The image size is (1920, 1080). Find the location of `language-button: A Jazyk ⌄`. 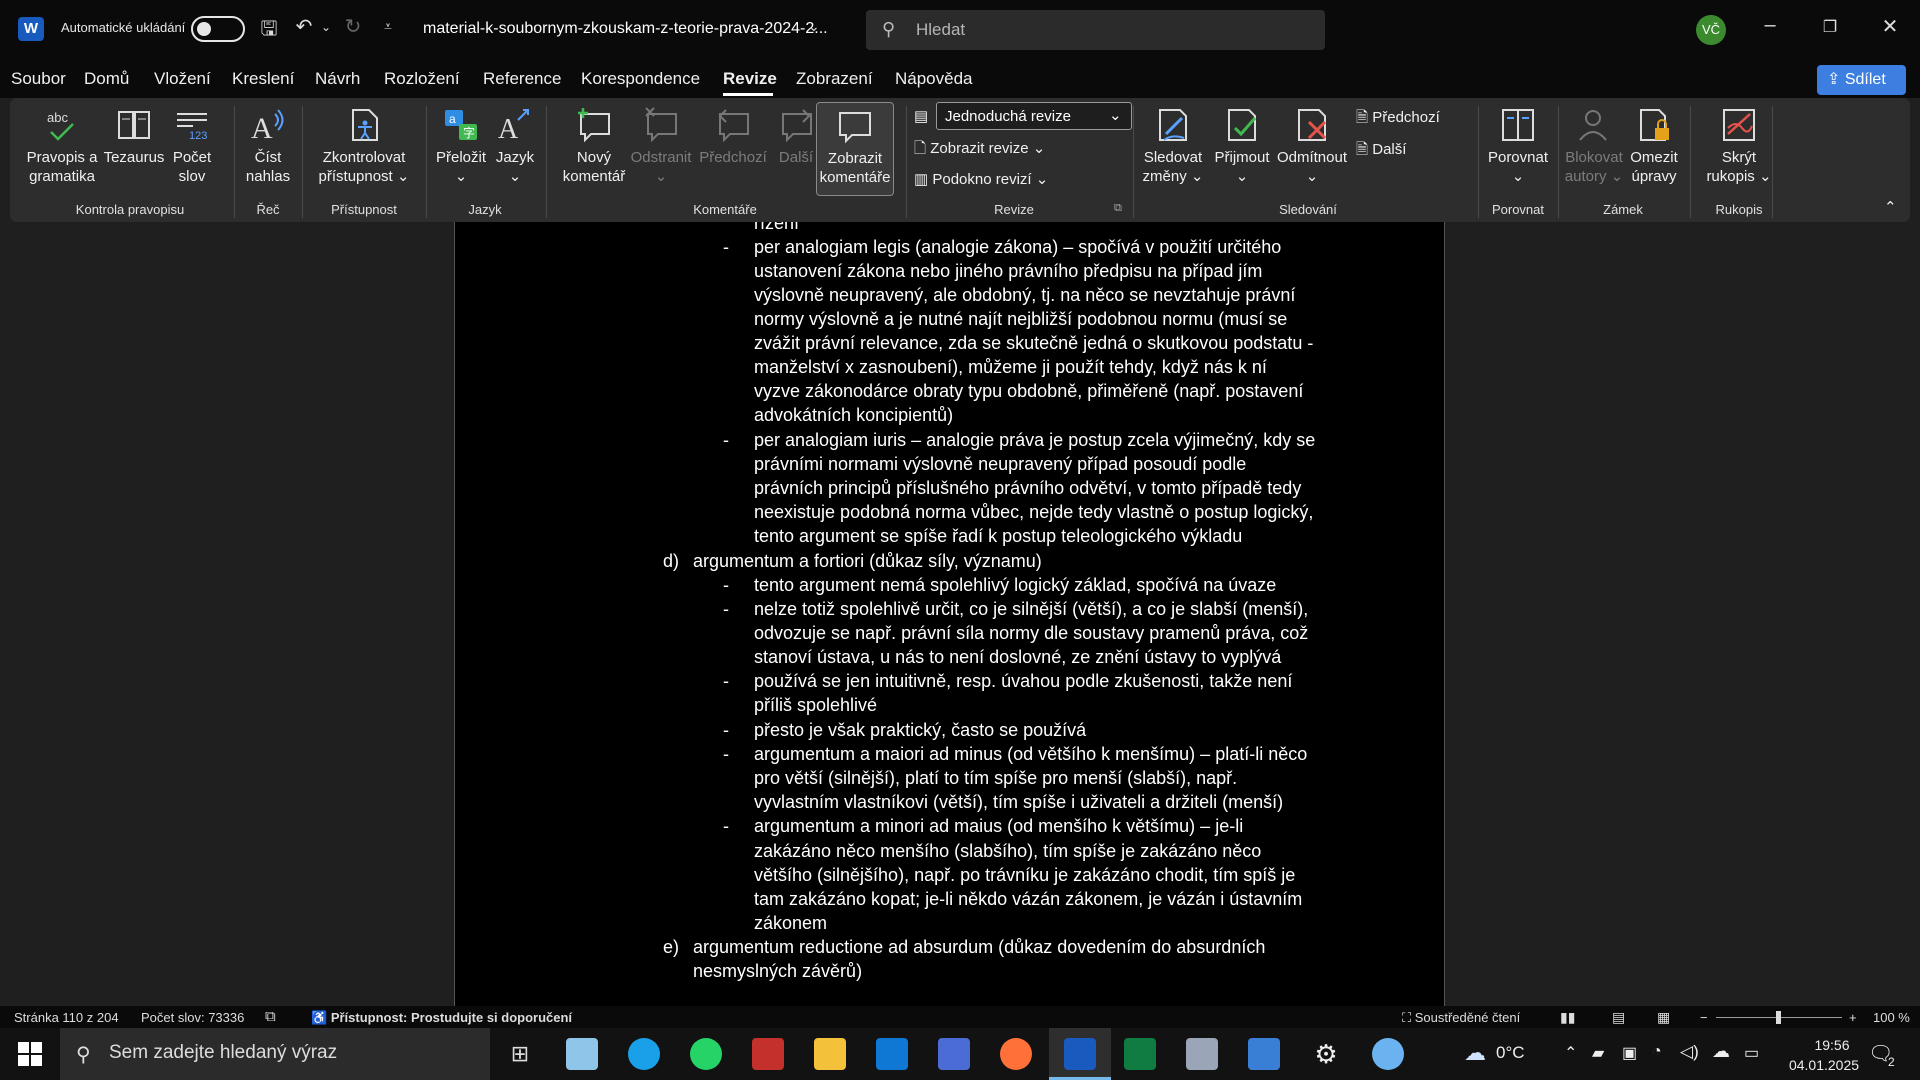

language-button: A Jazyk ⌄ is located at coordinates (515, 146).